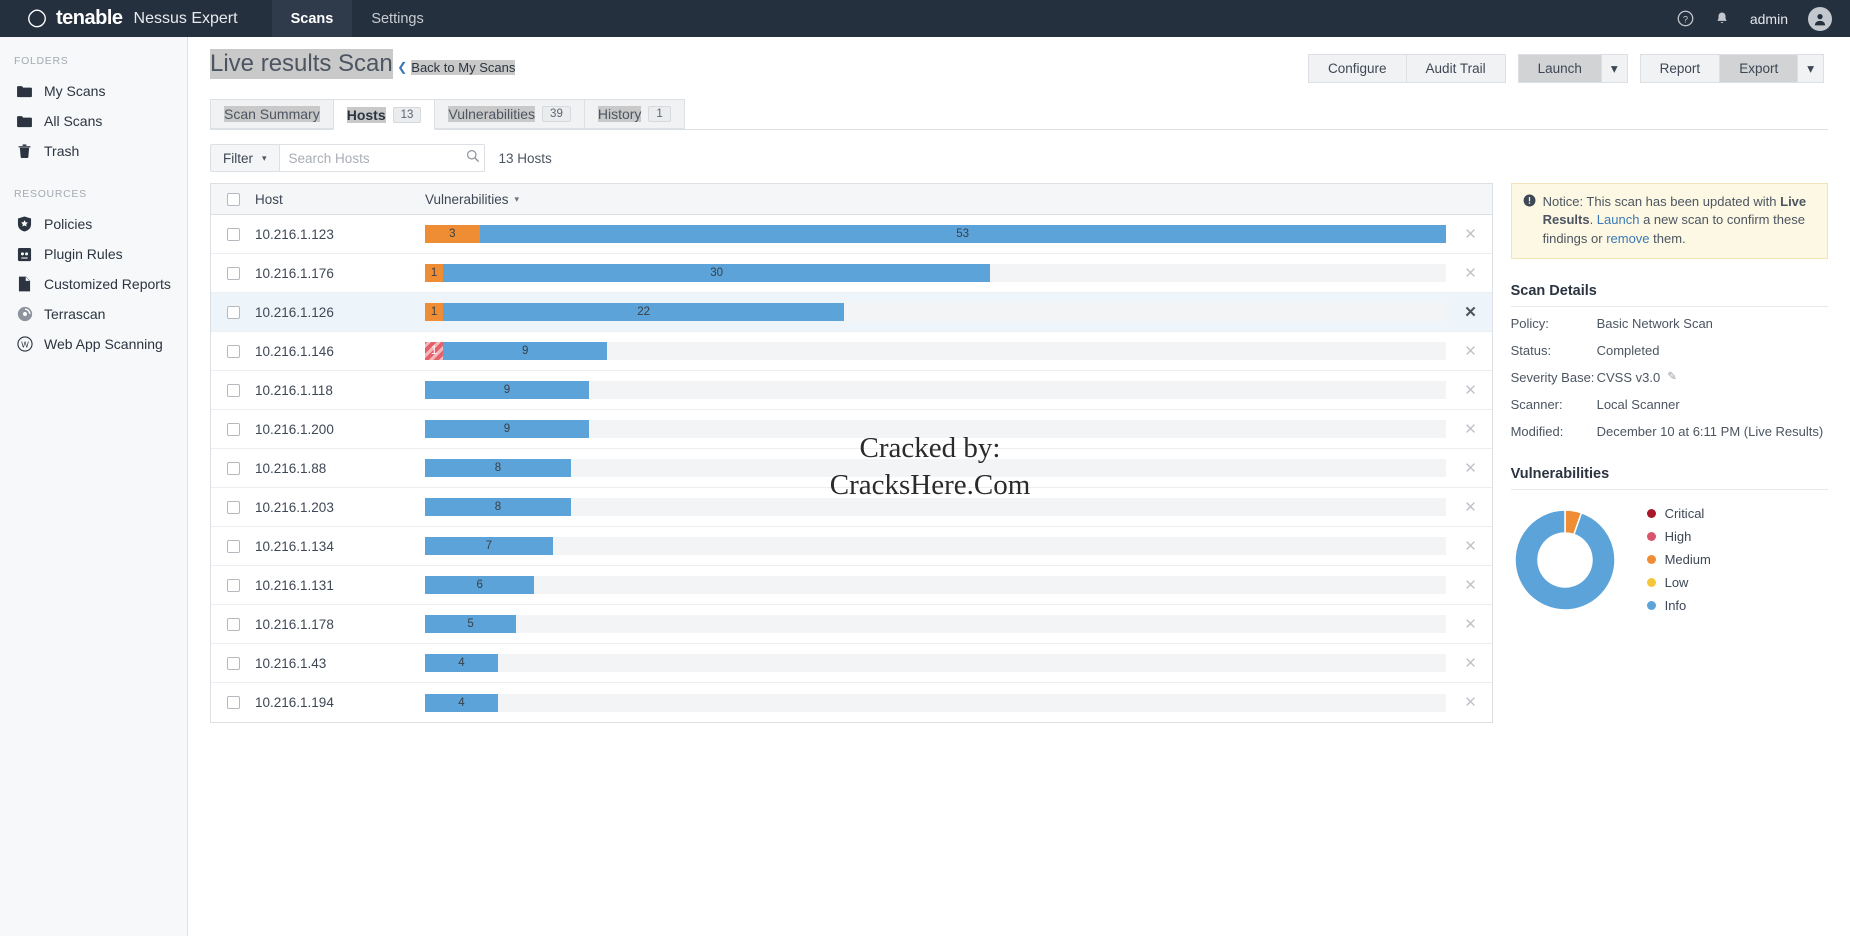 The height and width of the screenshot is (936, 1850). Describe the element at coordinates (1627, 238) in the screenshot. I see `notice-remove-link: remove` at that location.